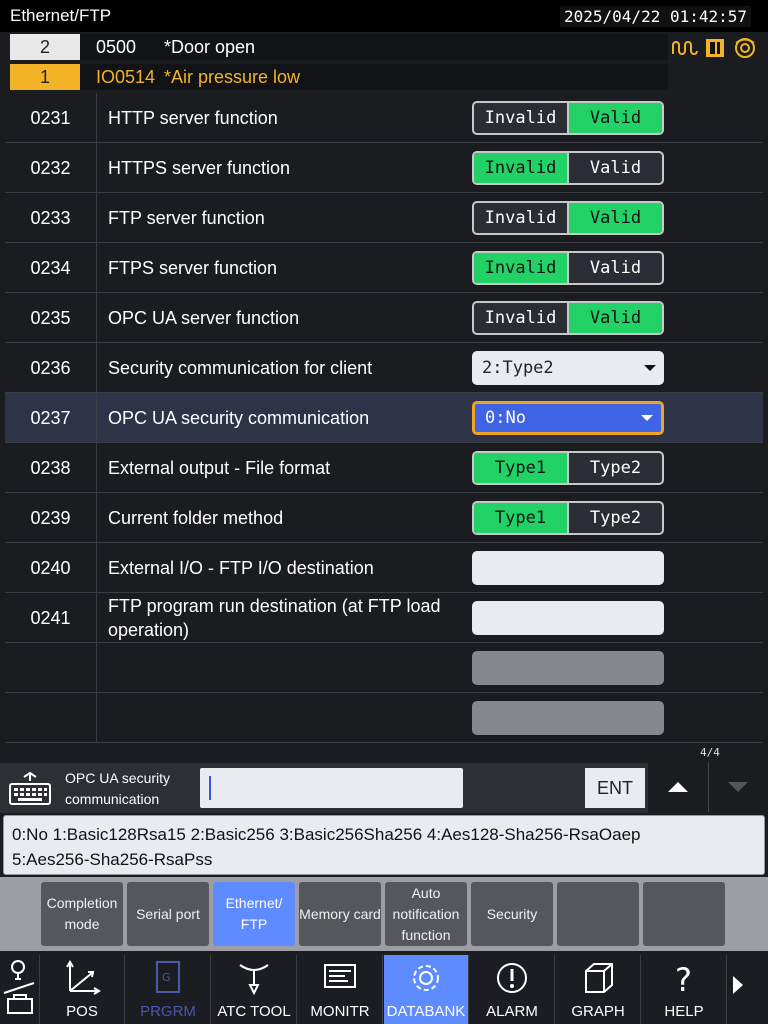  Describe the element at coordinates (685, 48) in the screenshot. I see `spindle-wave-icon` at that location.